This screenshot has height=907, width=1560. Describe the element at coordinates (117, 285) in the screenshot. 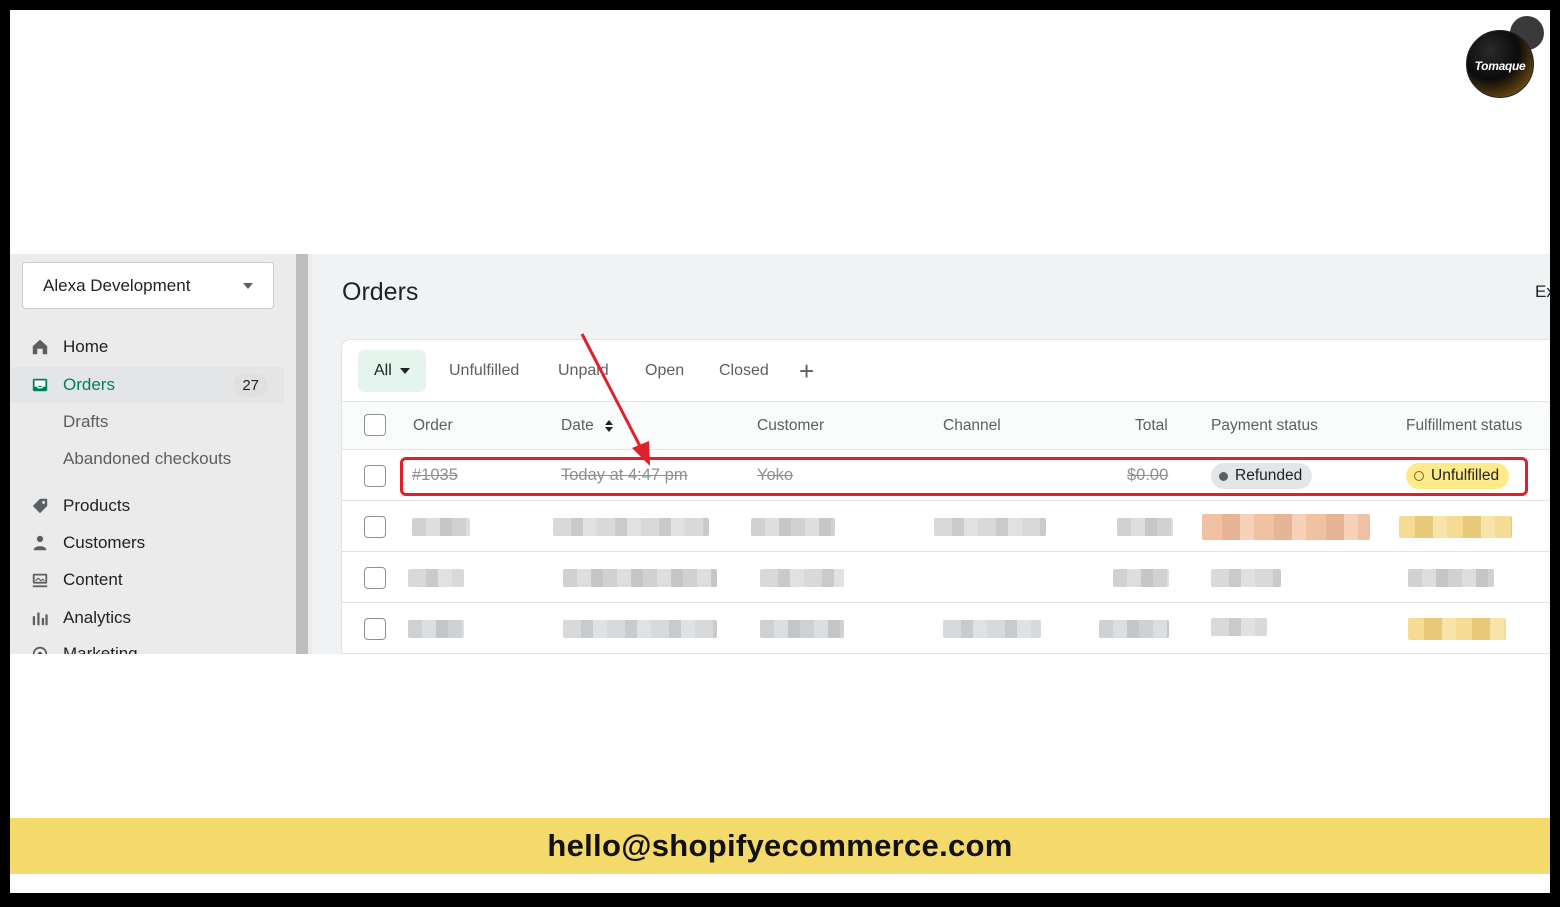

I see `store-name: Alexa Development` at that location.